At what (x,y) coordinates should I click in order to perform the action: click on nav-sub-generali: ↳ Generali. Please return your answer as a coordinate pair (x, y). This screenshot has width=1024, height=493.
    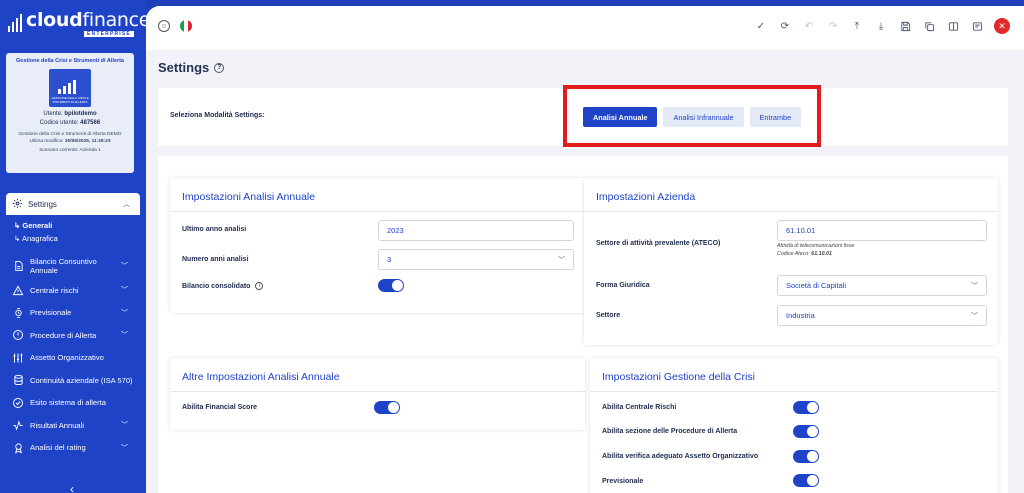
    Looking at the image, I should click on (77, 225).